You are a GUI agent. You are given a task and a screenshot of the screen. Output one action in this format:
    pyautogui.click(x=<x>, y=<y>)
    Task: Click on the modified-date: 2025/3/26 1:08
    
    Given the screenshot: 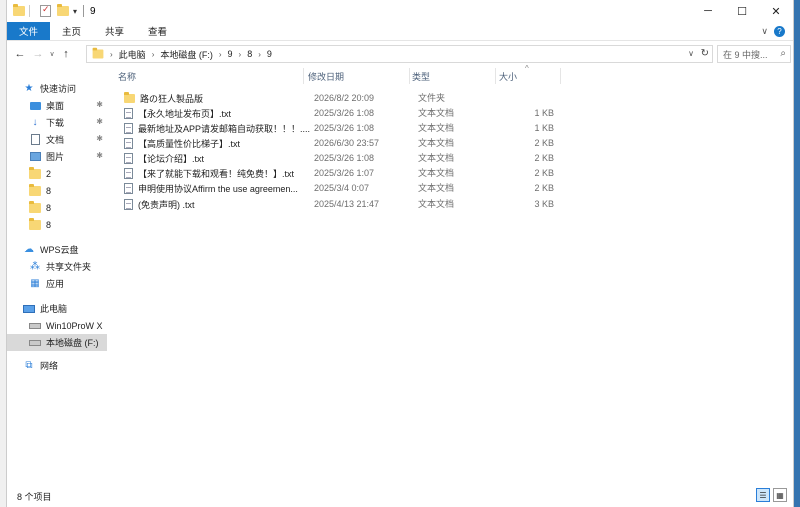 What is the action you would take?
    pyautogui.click(x=344, y=128)
    